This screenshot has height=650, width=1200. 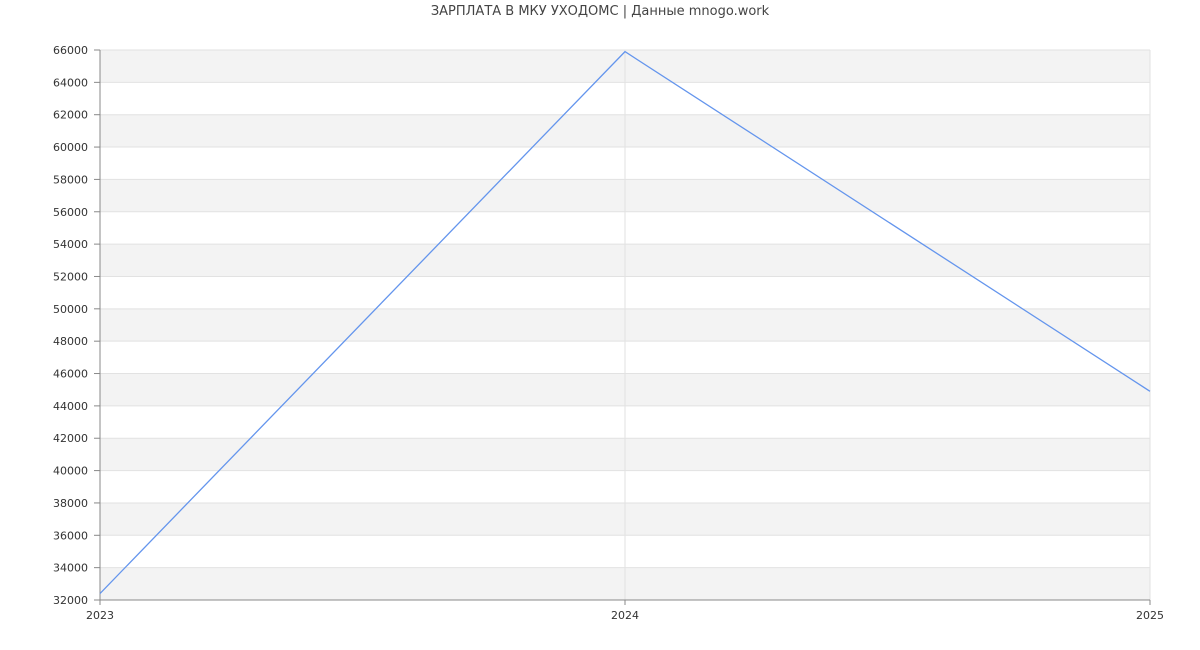 I want to click on x-tick-label: 2023, so click(x=100, y=615).